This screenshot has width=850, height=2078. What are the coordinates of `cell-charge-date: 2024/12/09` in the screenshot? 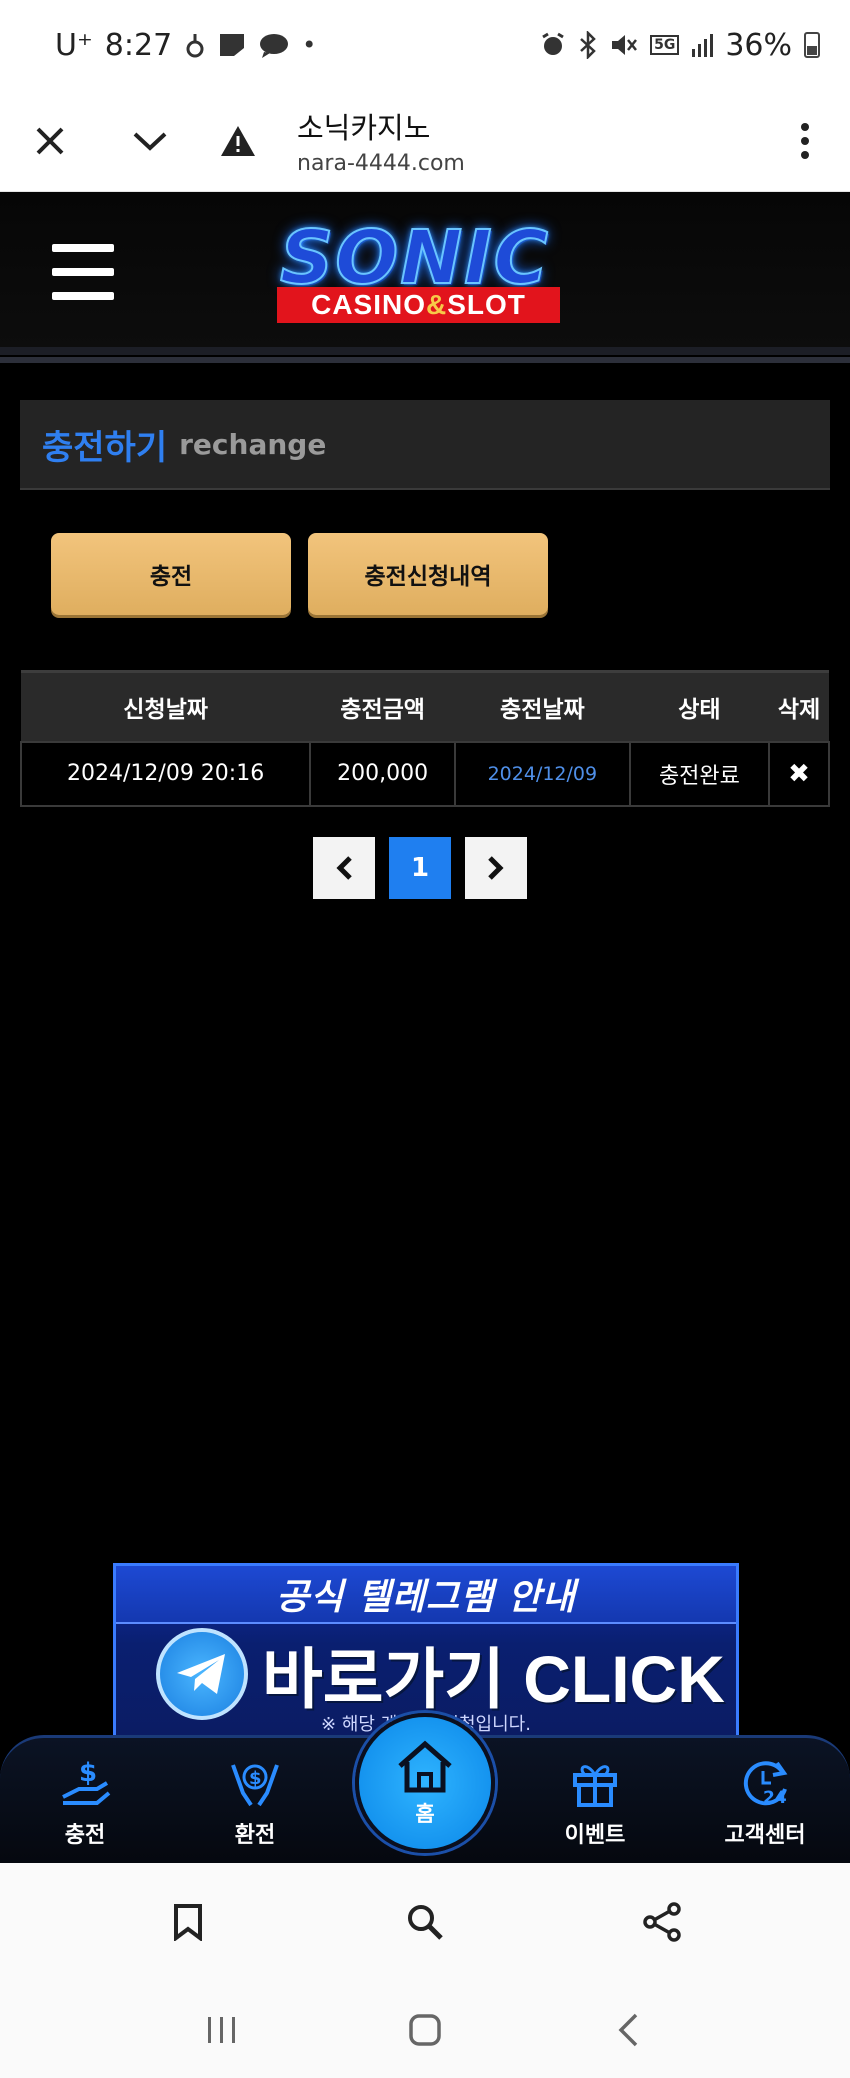 It's located at (542, 773).